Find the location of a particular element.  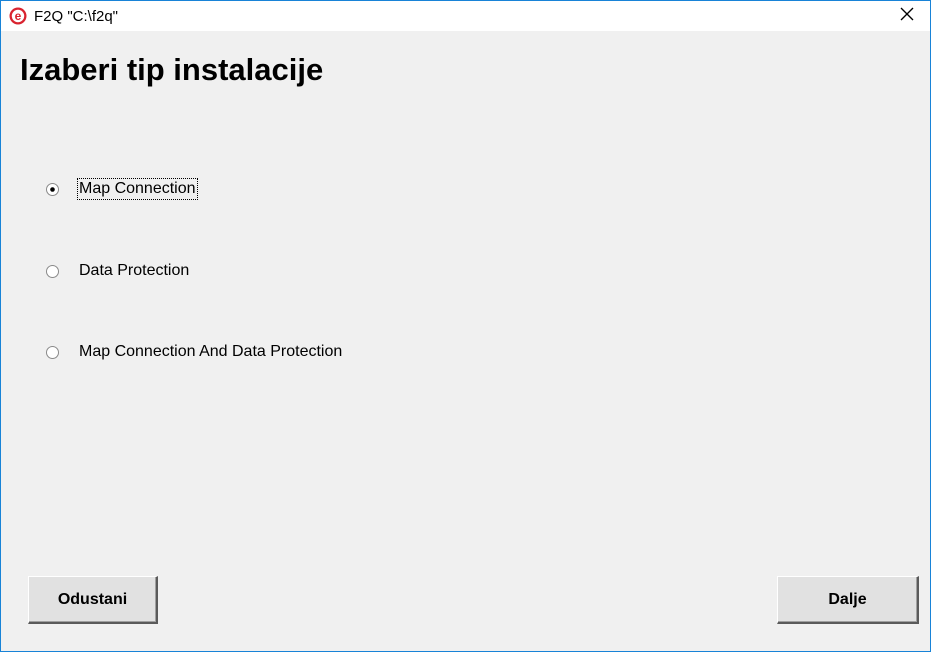

close-button is located at coordinates (907, 16).